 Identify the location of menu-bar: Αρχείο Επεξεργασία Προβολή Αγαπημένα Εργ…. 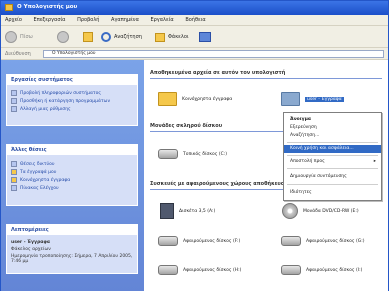
(194, 20).